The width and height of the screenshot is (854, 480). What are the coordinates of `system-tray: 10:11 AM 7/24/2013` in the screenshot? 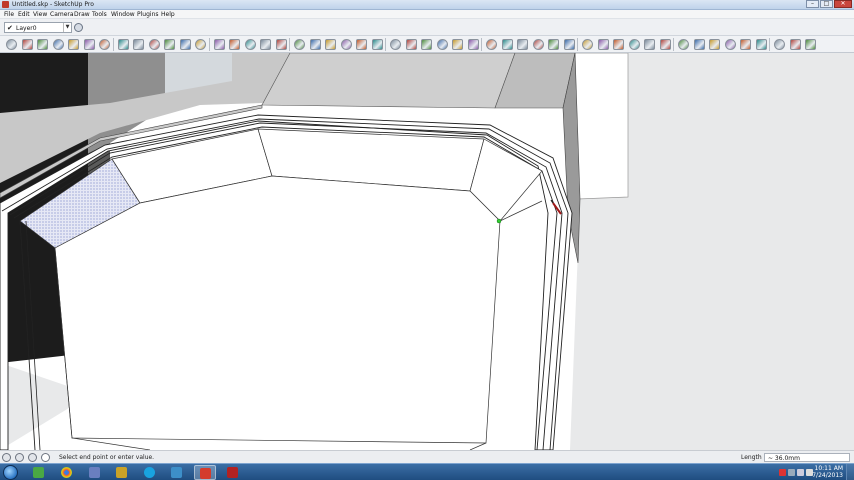 It's located at (815, 472).